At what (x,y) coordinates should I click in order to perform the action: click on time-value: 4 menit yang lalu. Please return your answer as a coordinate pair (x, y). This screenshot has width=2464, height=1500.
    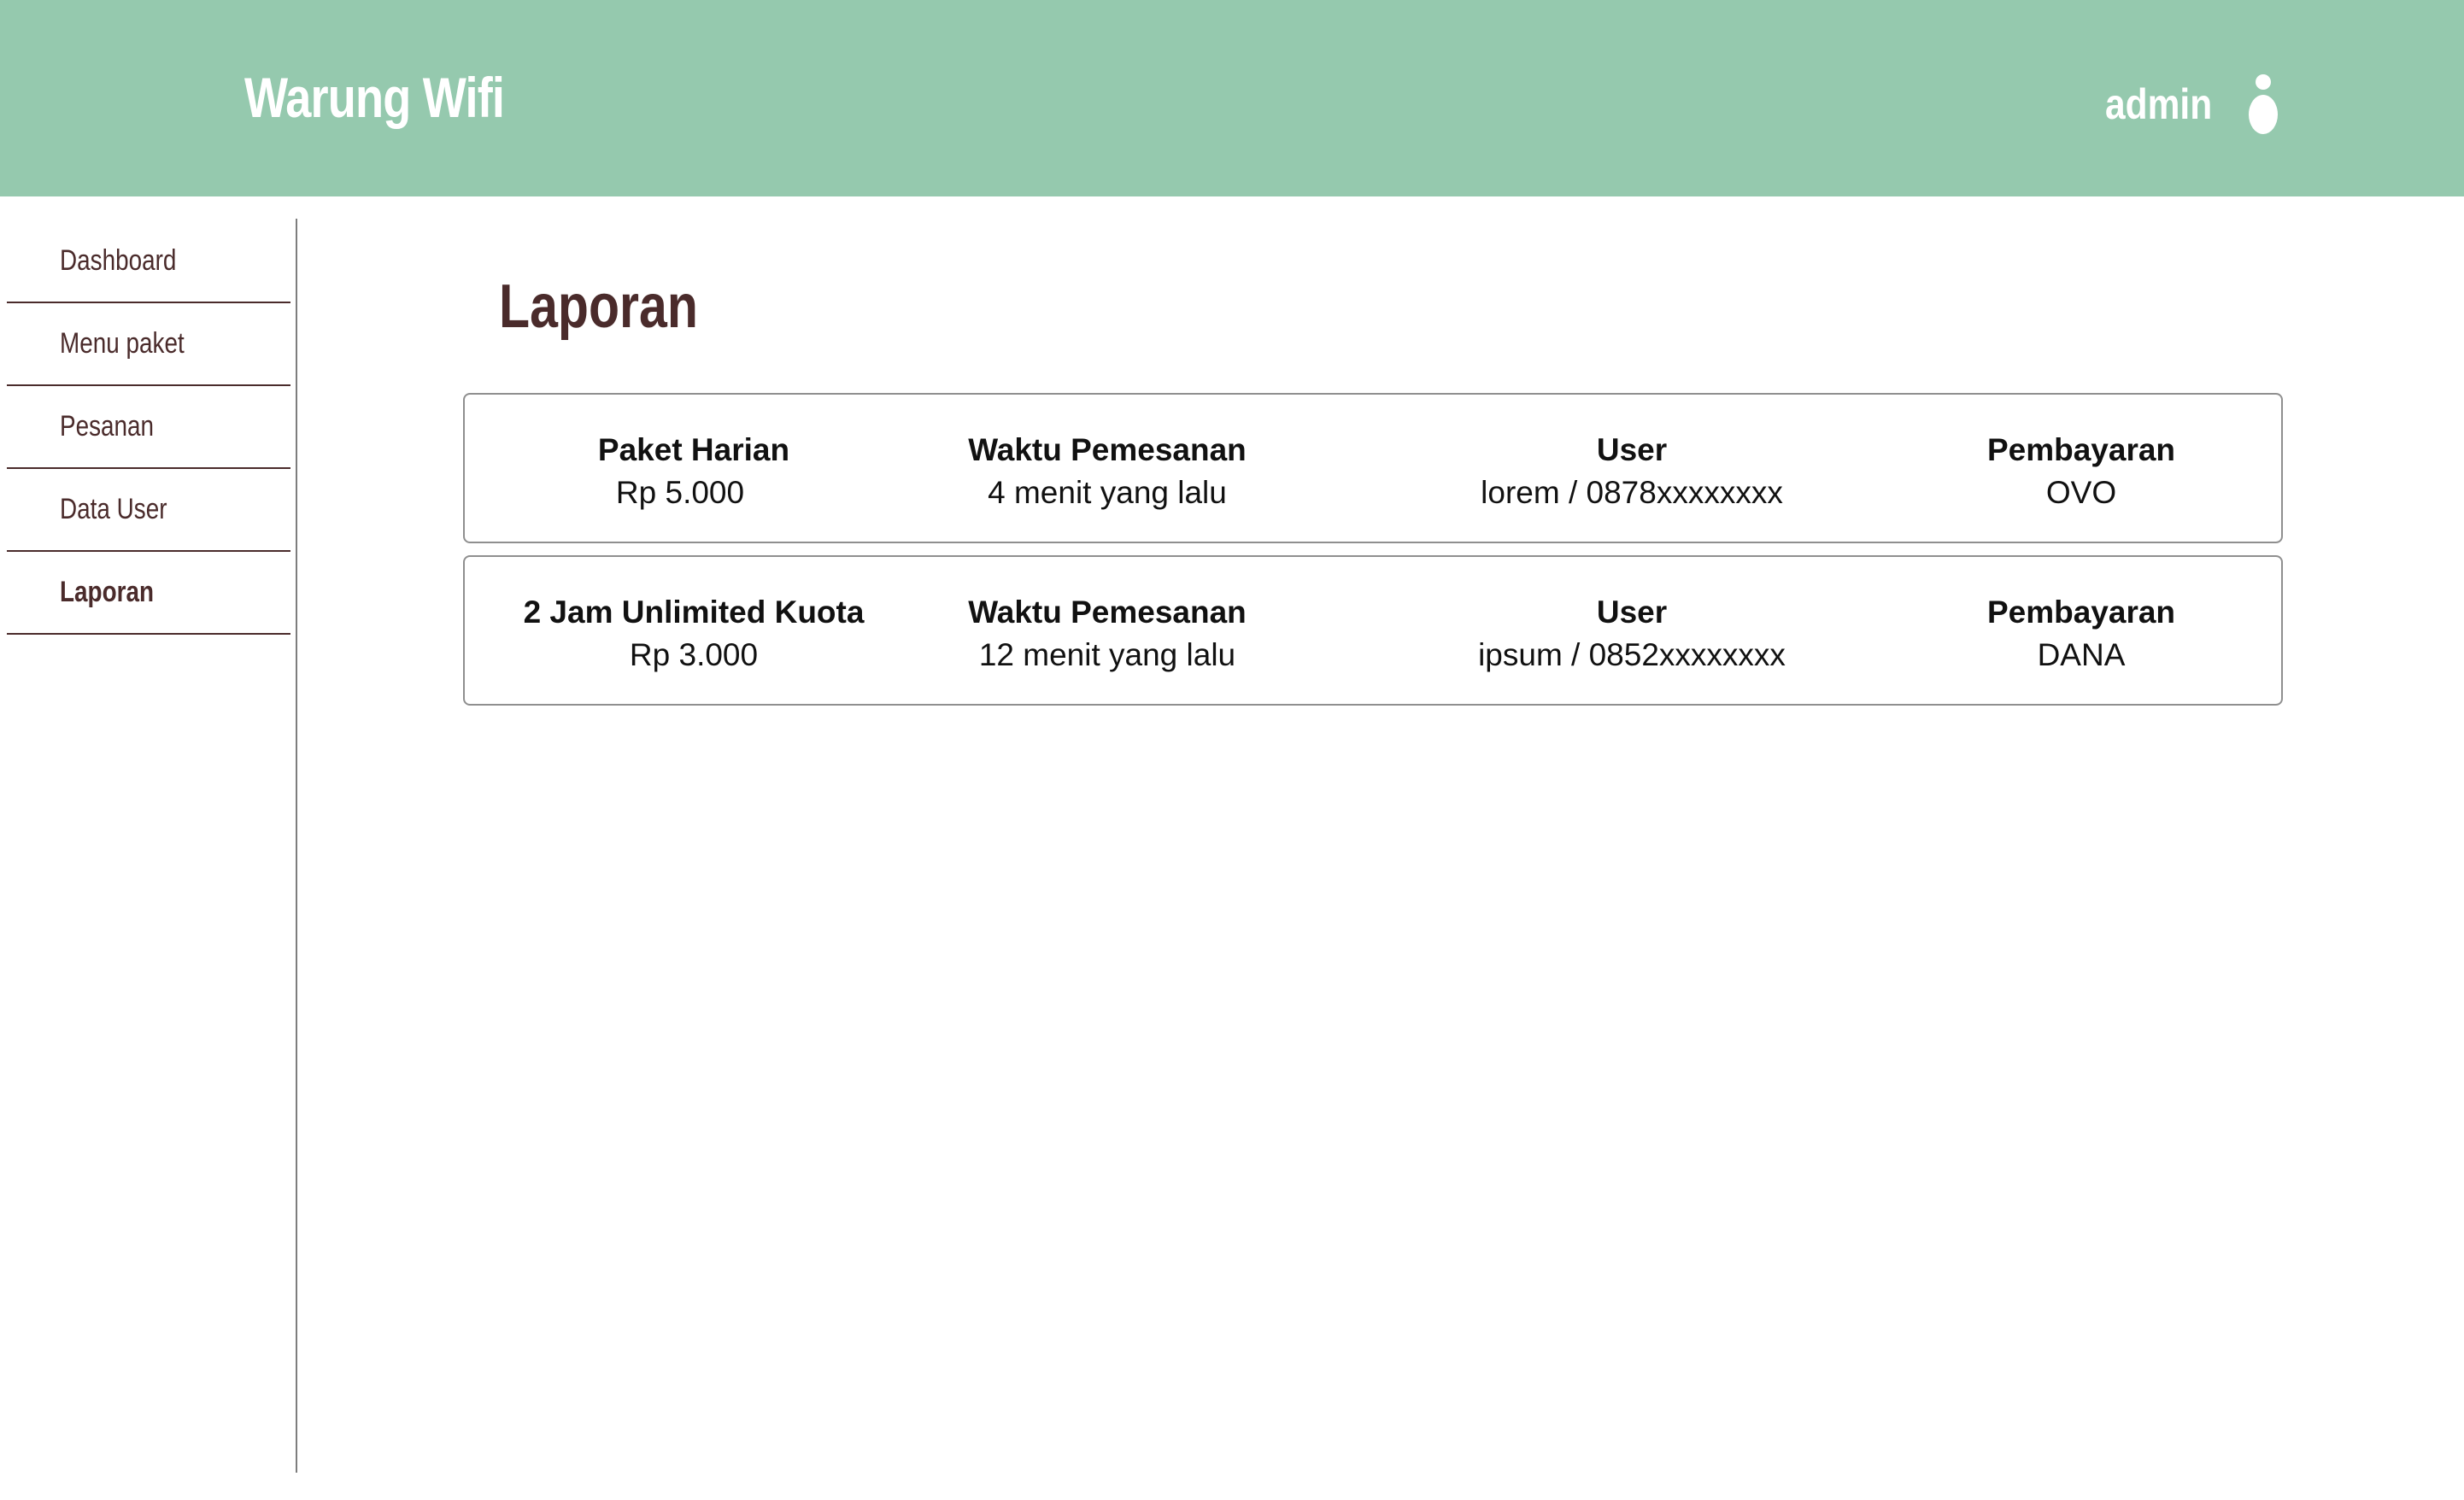
    Looking at the image, I should click on (1107, 493).